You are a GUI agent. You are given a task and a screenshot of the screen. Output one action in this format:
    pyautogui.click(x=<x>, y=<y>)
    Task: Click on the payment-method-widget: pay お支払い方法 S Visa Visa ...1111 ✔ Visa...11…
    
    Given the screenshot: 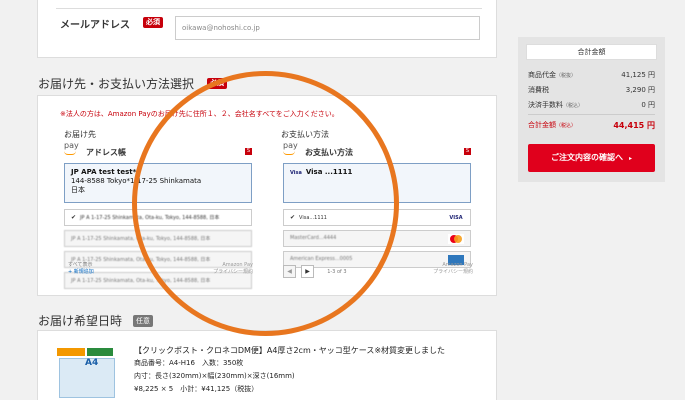 What is the action you would take?
    pyautogui.click(x=377, y=204)
    